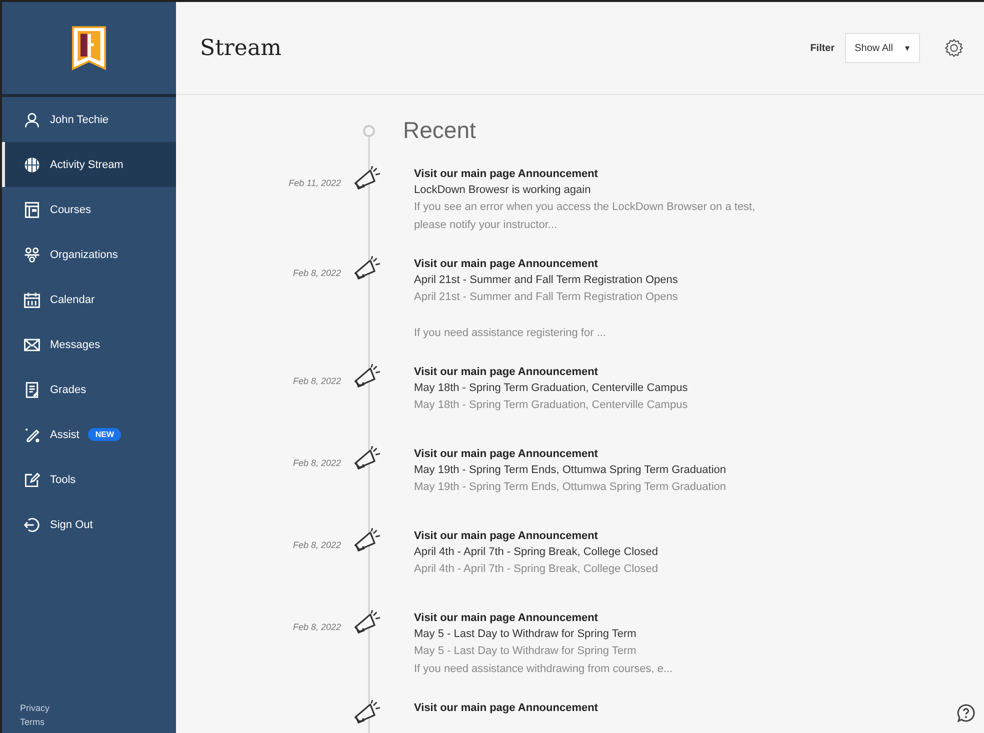 This screenshot has width=984, height=733. I want to click on nav-item: John Techie, so click(89, 119).